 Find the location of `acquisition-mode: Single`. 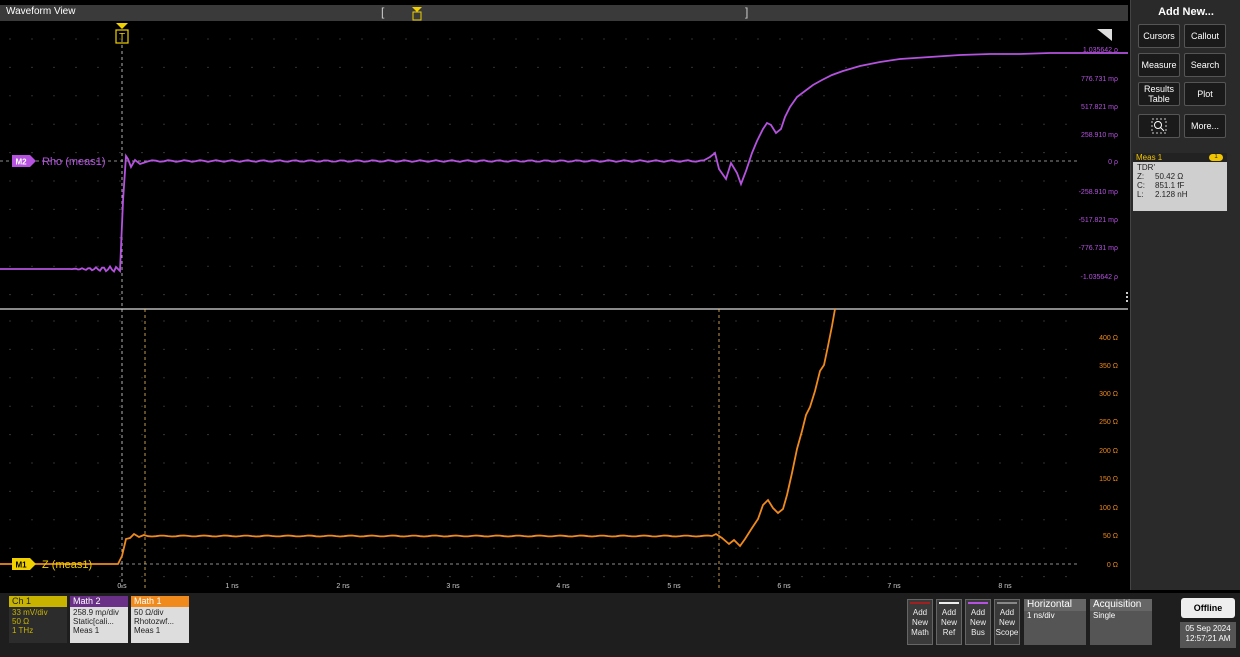

acquisition-mode: Single is located at coordinates (1104, 615).